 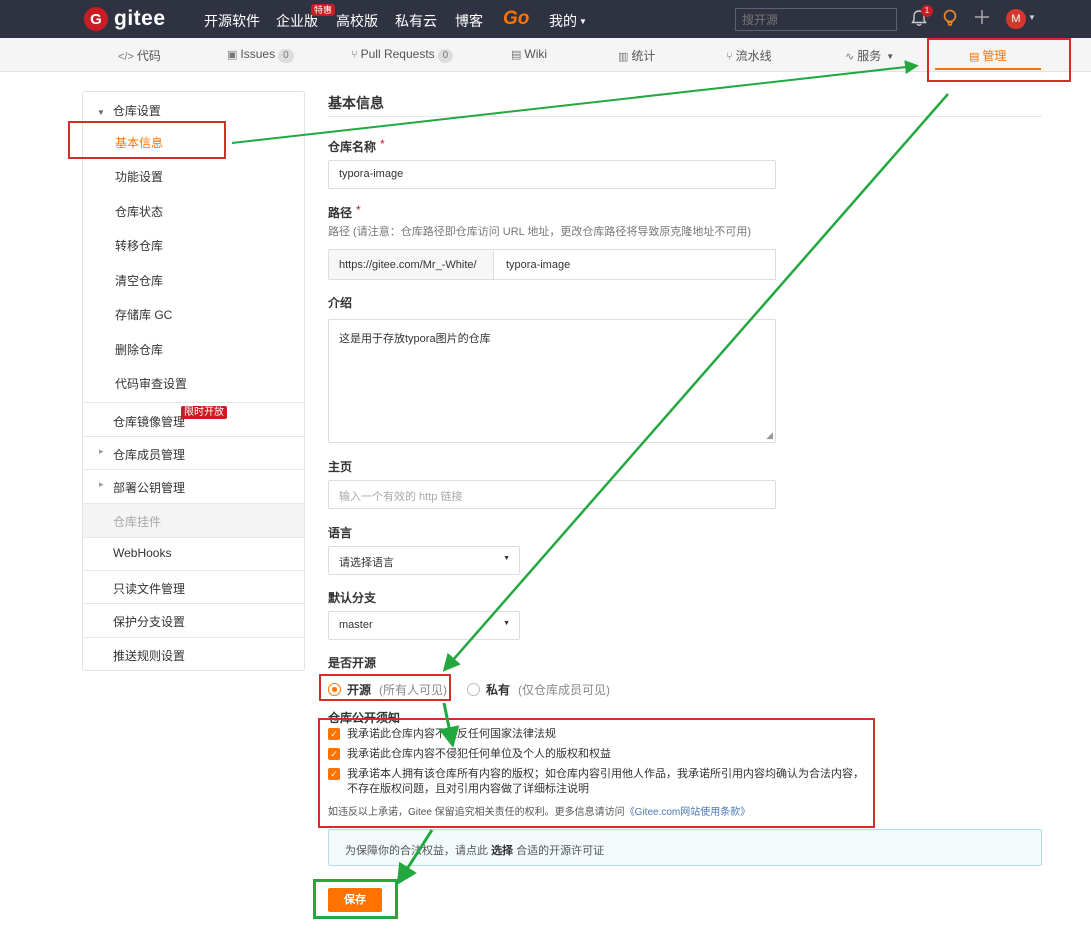 What do you see at coordinates (356, 625) in the screenshot?
I see `default-branch-value: master` at bounding box center [356, 625].